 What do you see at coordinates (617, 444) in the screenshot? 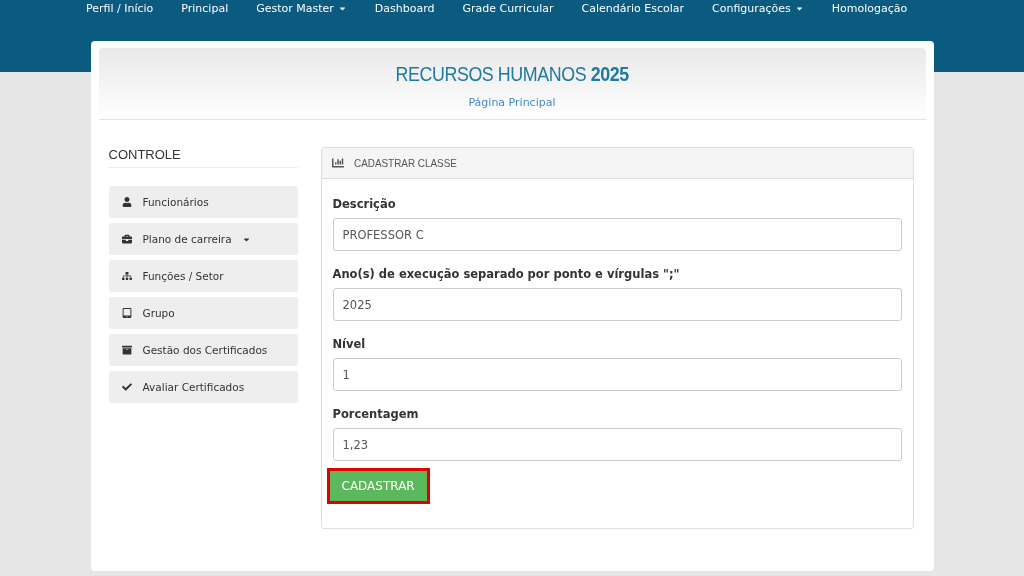
I see `input-field: 1,23` at bounding box center [617, 444].